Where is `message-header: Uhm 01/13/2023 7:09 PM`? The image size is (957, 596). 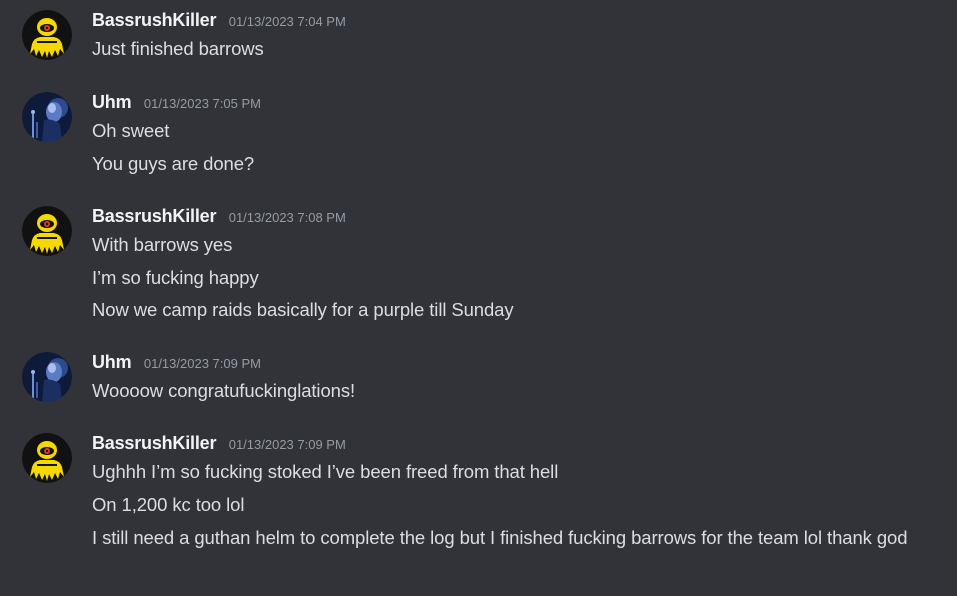
message-header: Uhm 01/13/2023 7:09 PM is located at coordinates (176, 364).